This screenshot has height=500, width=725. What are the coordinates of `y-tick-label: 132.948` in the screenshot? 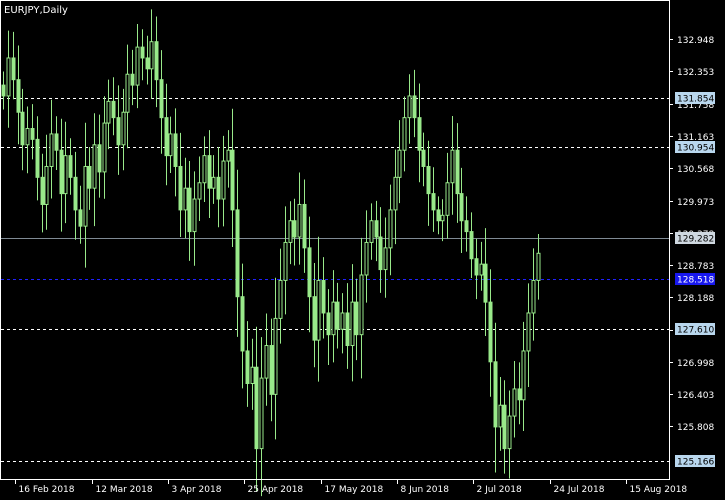 It's located at (695, 41).